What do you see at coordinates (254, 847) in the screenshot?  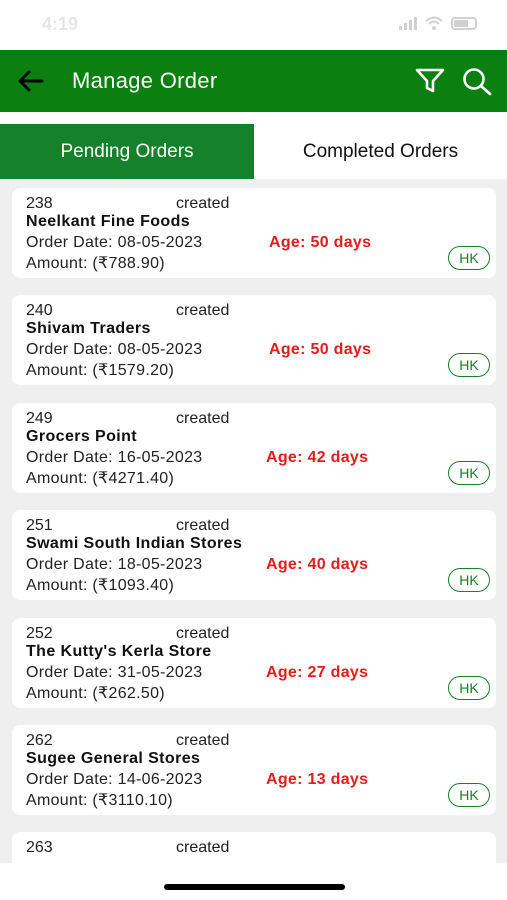 I see `order-card: 263 created` at bounding box center [254, 847].